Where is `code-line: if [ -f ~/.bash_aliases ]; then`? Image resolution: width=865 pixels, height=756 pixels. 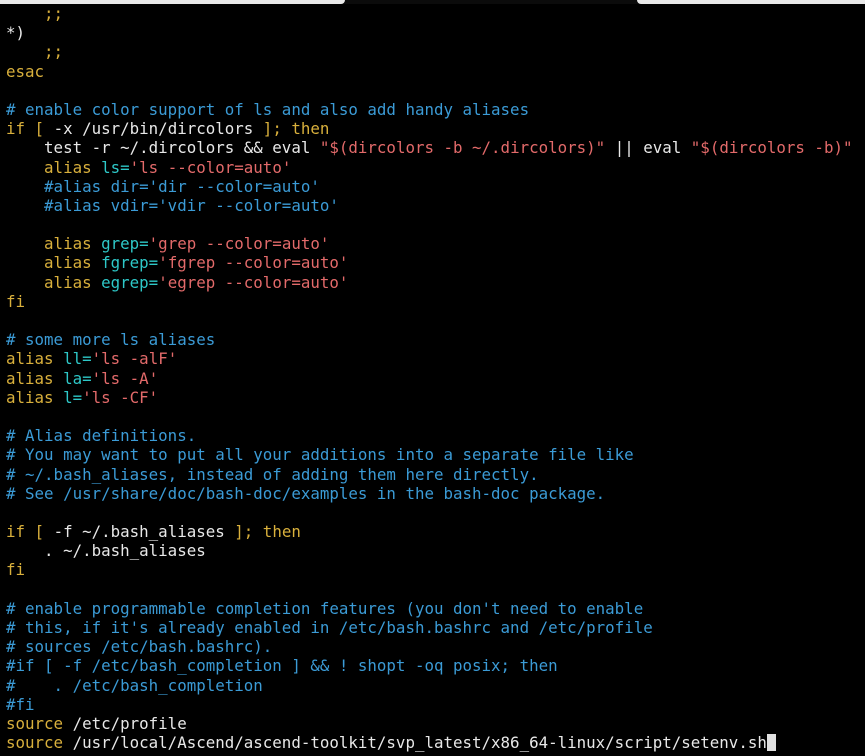
code-line: if [ -f ~/.bash_aliases ]; then is located at coordinates (435, 531).